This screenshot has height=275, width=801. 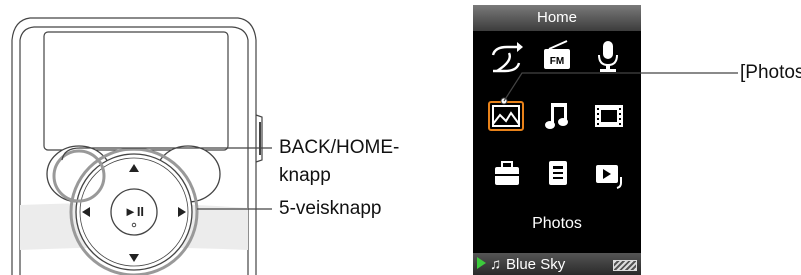 What do you see at coordinates (134, 211) in the screenshot?
I see `play-pause-icon: ►II` at bounding box center [134, 211].